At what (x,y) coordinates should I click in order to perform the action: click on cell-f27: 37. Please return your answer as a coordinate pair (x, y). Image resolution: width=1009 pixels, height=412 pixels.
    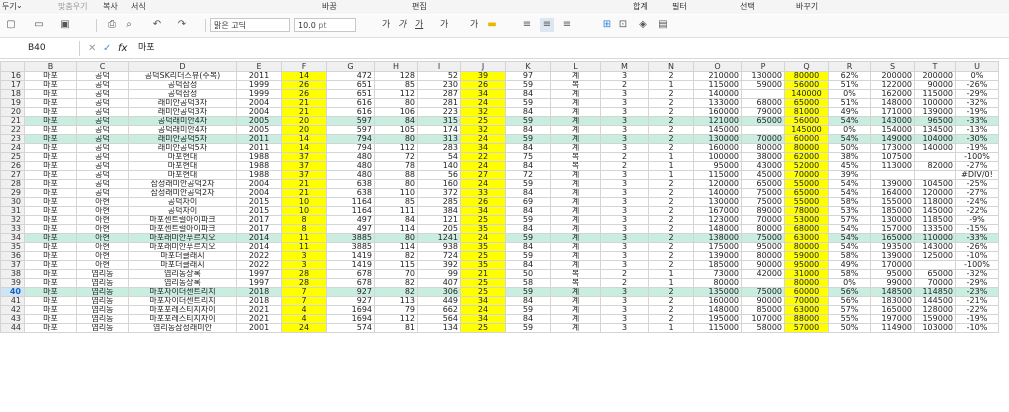
    Looking at the image, I should click on (304, 175).